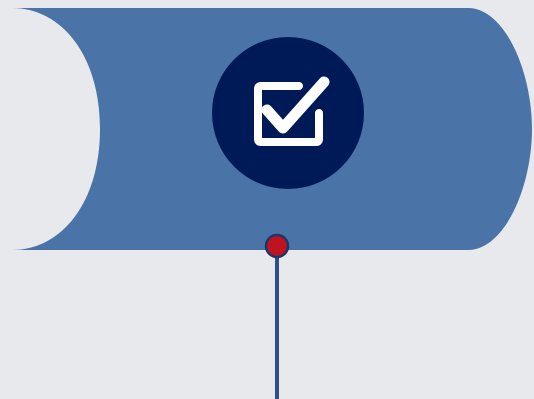 Image resolution: width=534 pixels, height=399 pixels. What do you see at coordinates (288, 113) in the screenshot?
I see `icon-badge` at bounding box center [288, 113].